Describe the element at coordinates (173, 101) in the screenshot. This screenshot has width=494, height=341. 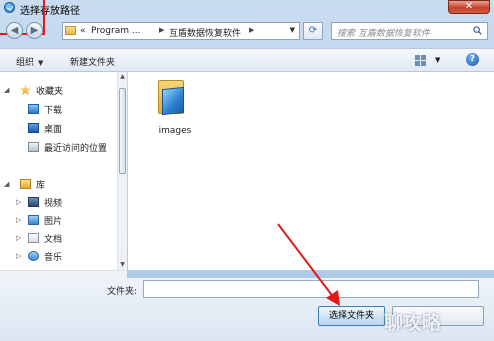
I see `folder-preview` at that location.